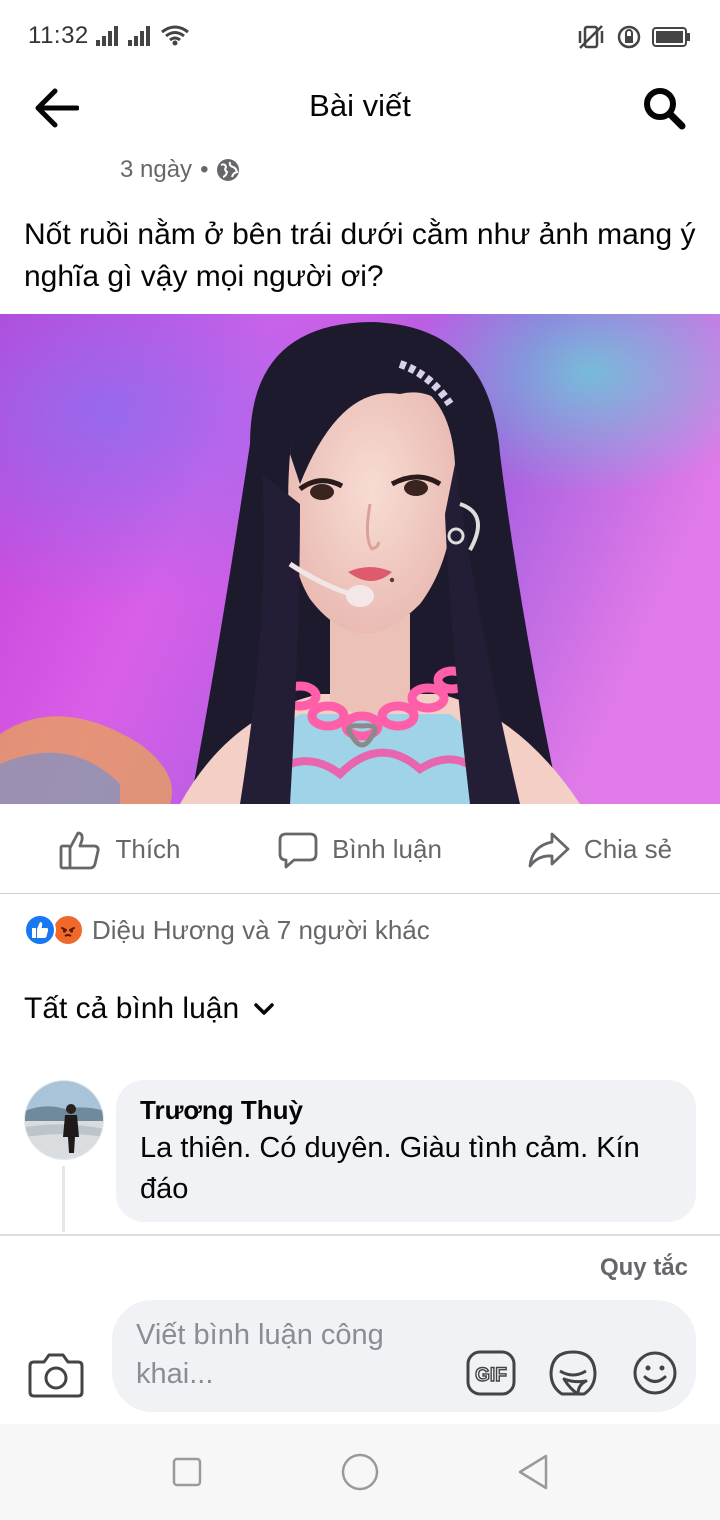 The image size is (720, 1520). What do you see at coordinates (360, 1235) in the screenshot?
I see `composer-divider` at bounding box center [360, 1235].